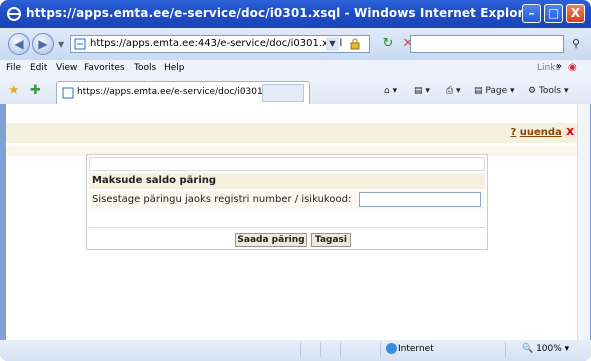  Describe the element at coordinates (61, 44) in the screenshot. I see `history-dropdown-icon: ▼` at that location.